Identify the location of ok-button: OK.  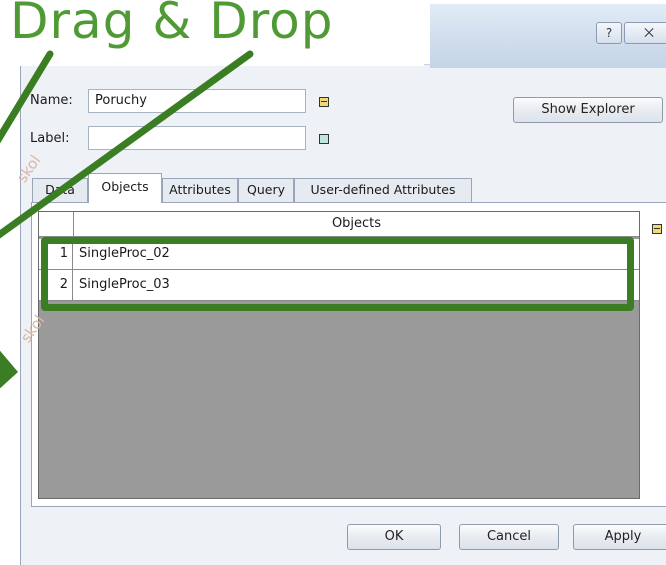
(394, 537).